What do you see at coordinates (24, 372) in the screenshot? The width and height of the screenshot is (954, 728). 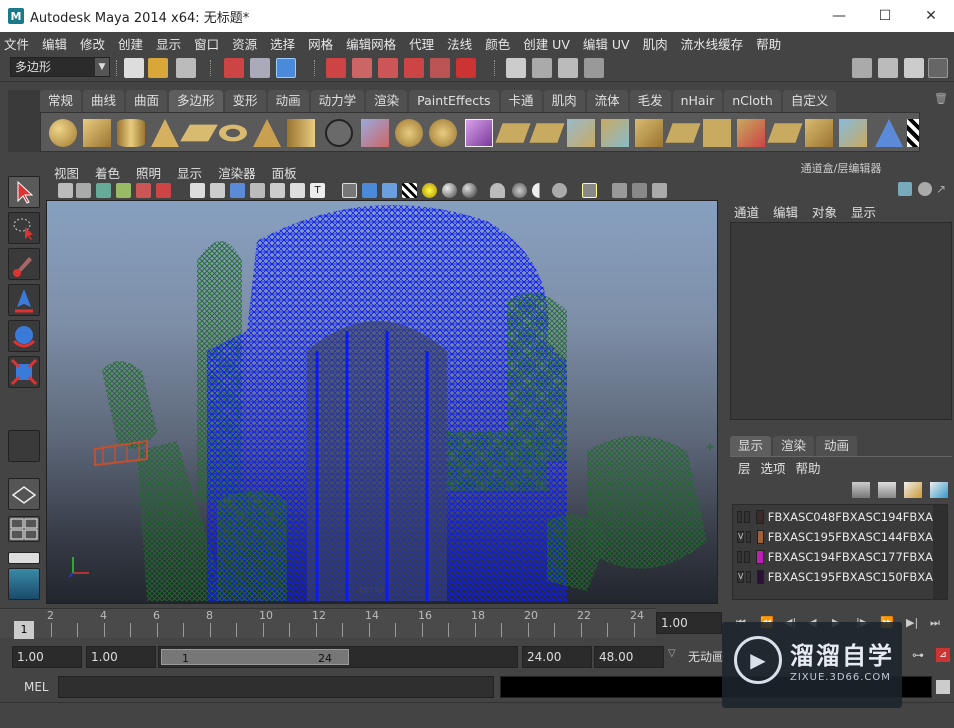 I see `scale-tool-icon` at bounding box center [24, 372].